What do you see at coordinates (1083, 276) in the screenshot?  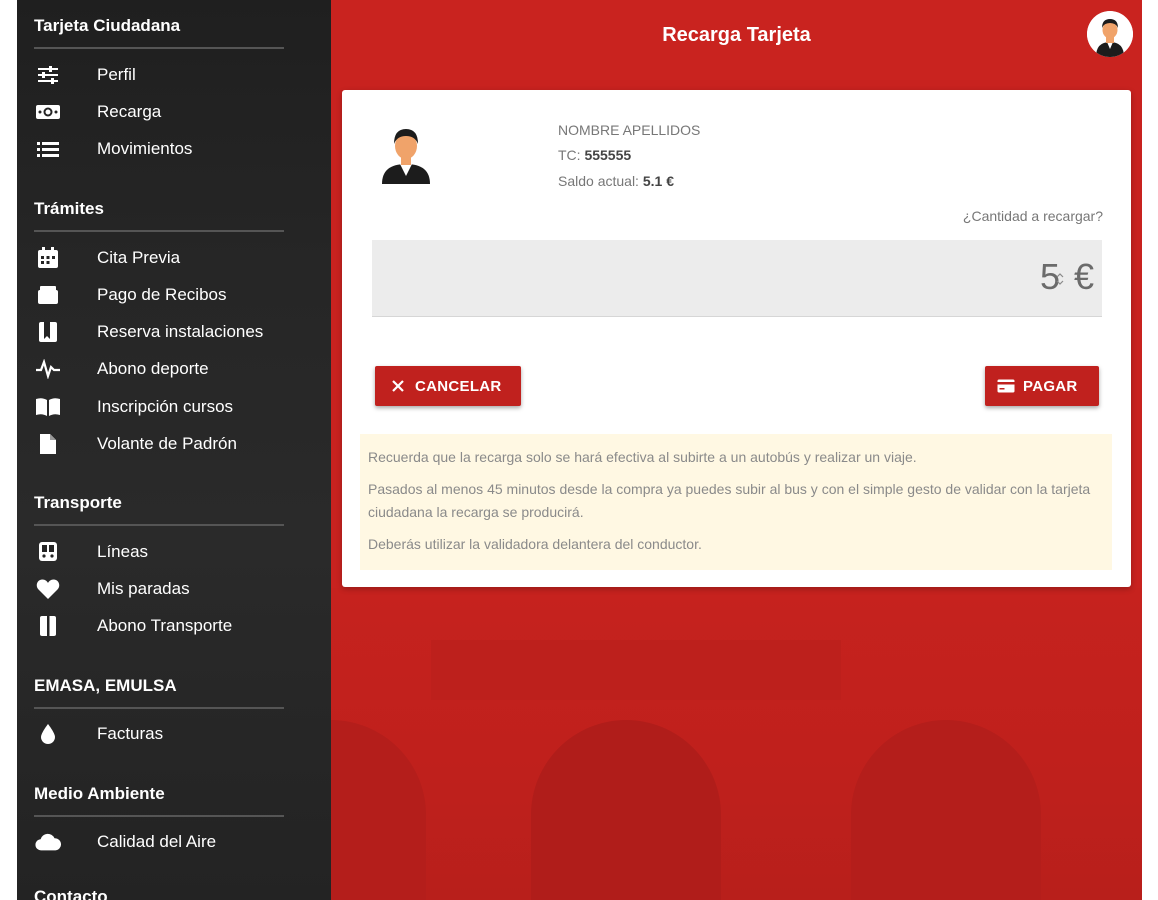 I see `currency-symbol: €` at bounding box center [1083, 276].